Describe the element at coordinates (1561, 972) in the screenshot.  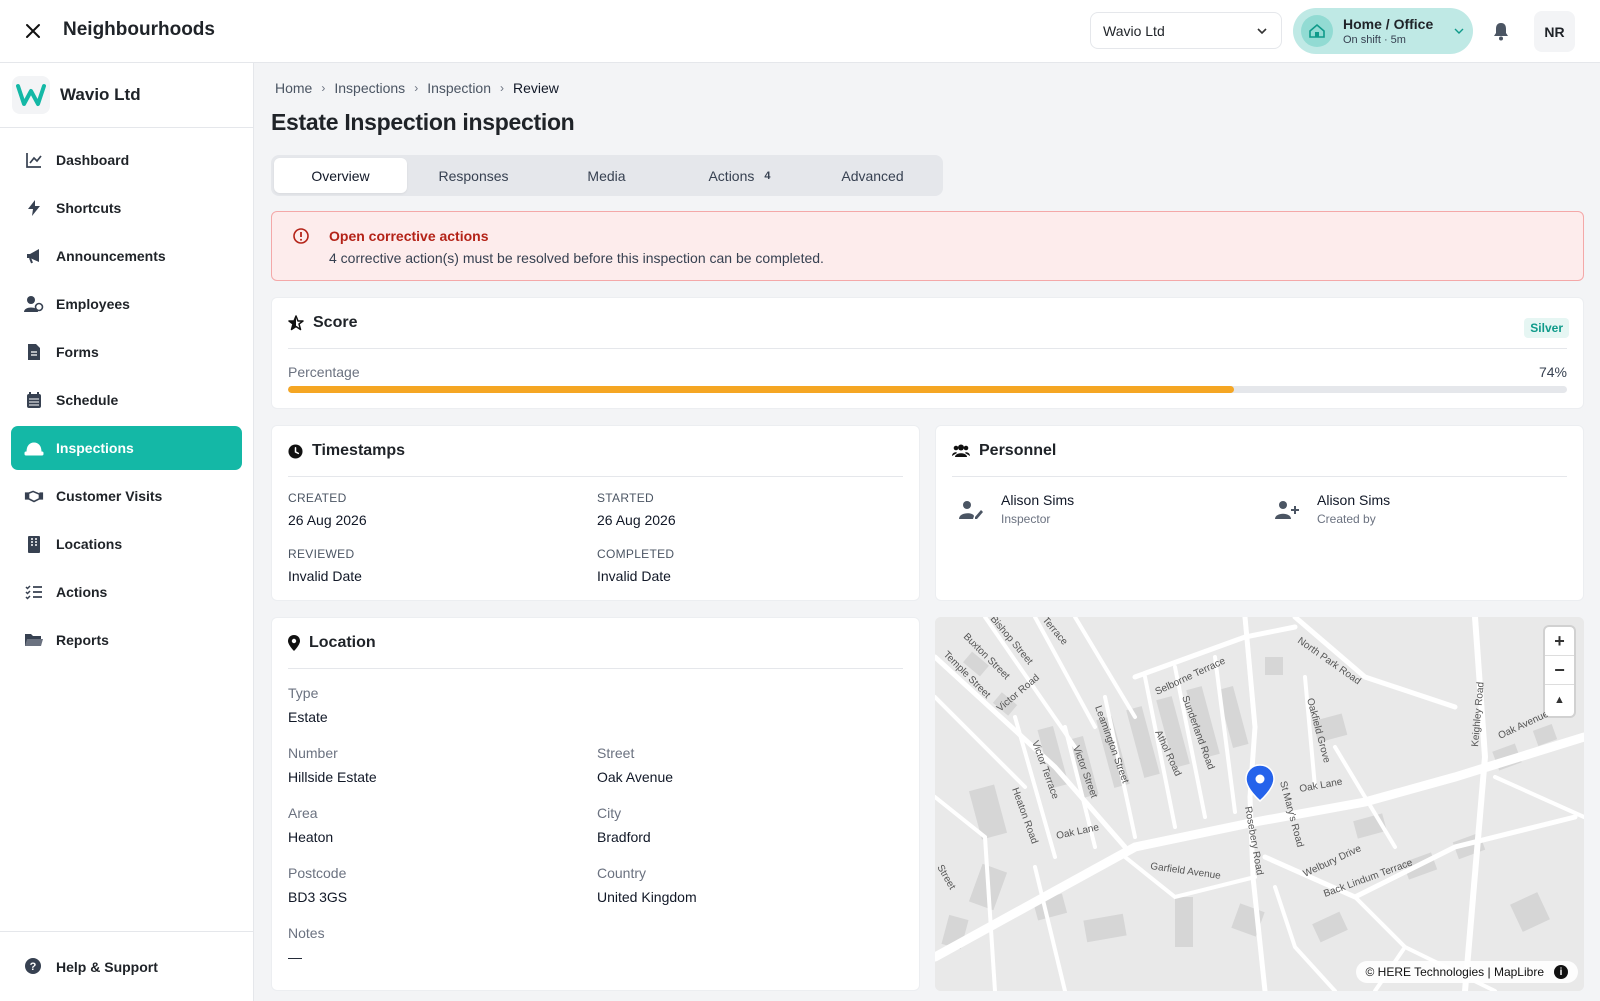
I see `info-icon: i` at that location.